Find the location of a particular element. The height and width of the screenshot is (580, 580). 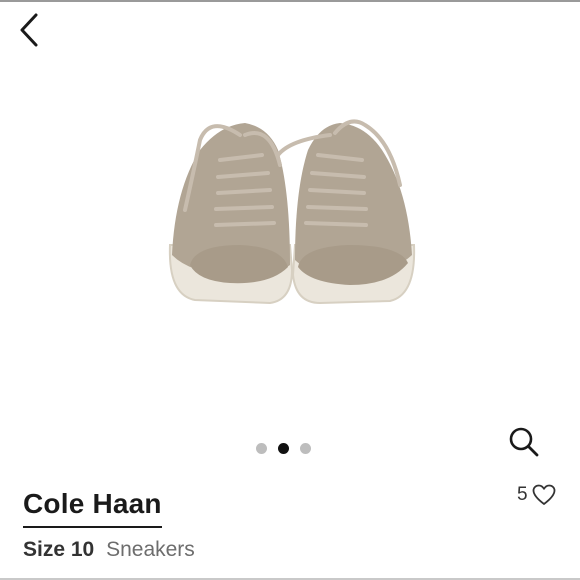

back-button is located at coordinates (30, 30).